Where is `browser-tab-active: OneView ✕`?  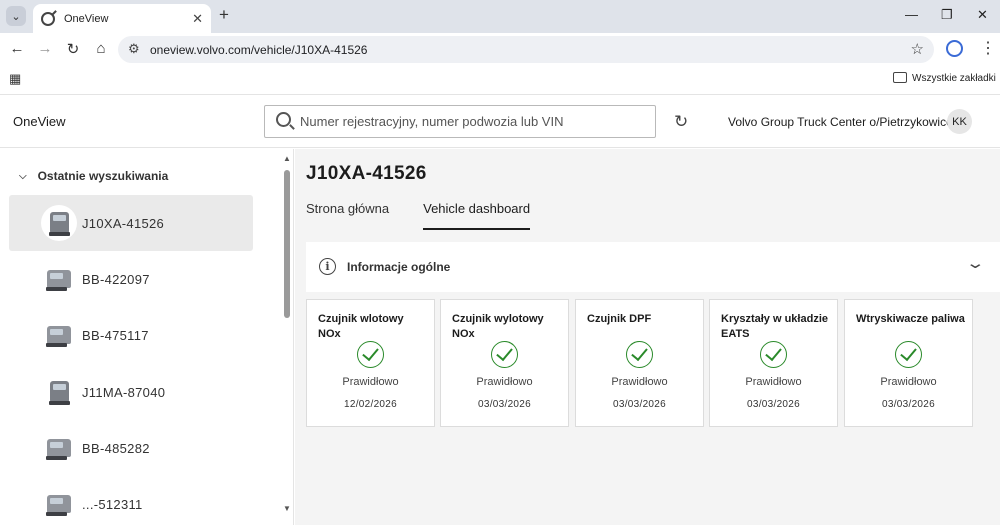
browser-tab-active: OneView ✕ is located at coordinates (122, 18).